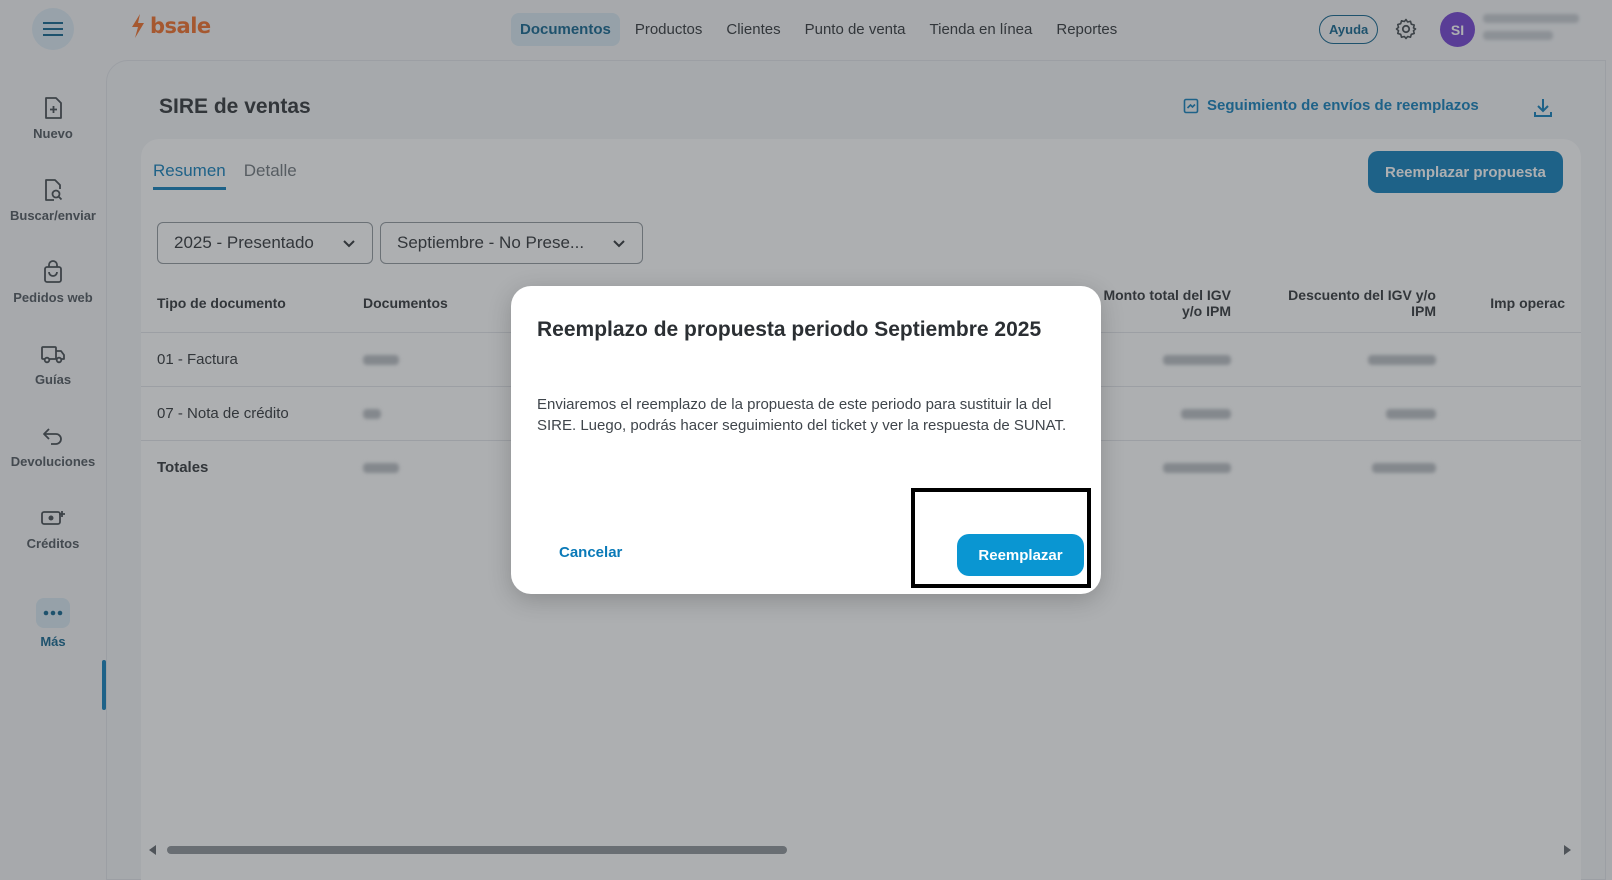 This screenshot has height=880, width=1612. Describe the element at coordinates (590, 552) in the screenshot. I see `cancel-button: Cancelar` at that location.